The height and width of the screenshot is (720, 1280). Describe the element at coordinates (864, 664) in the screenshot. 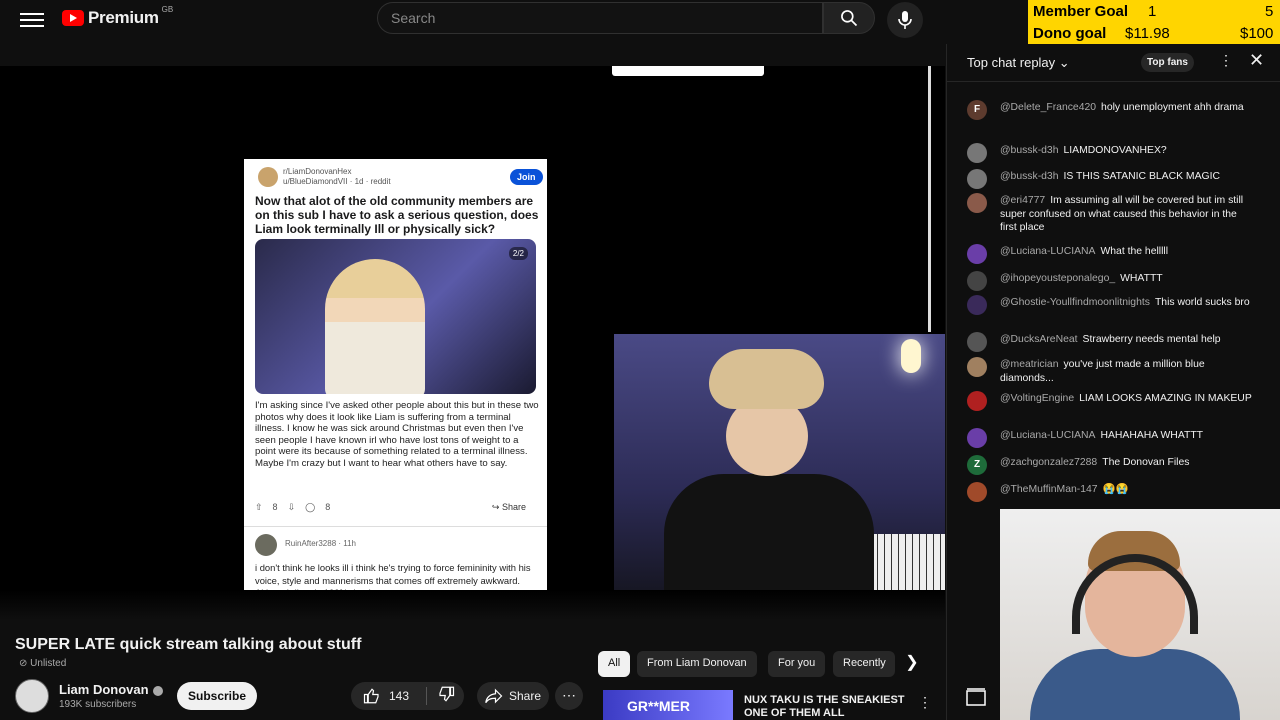

I see `chip-recently: Recently` at that location.